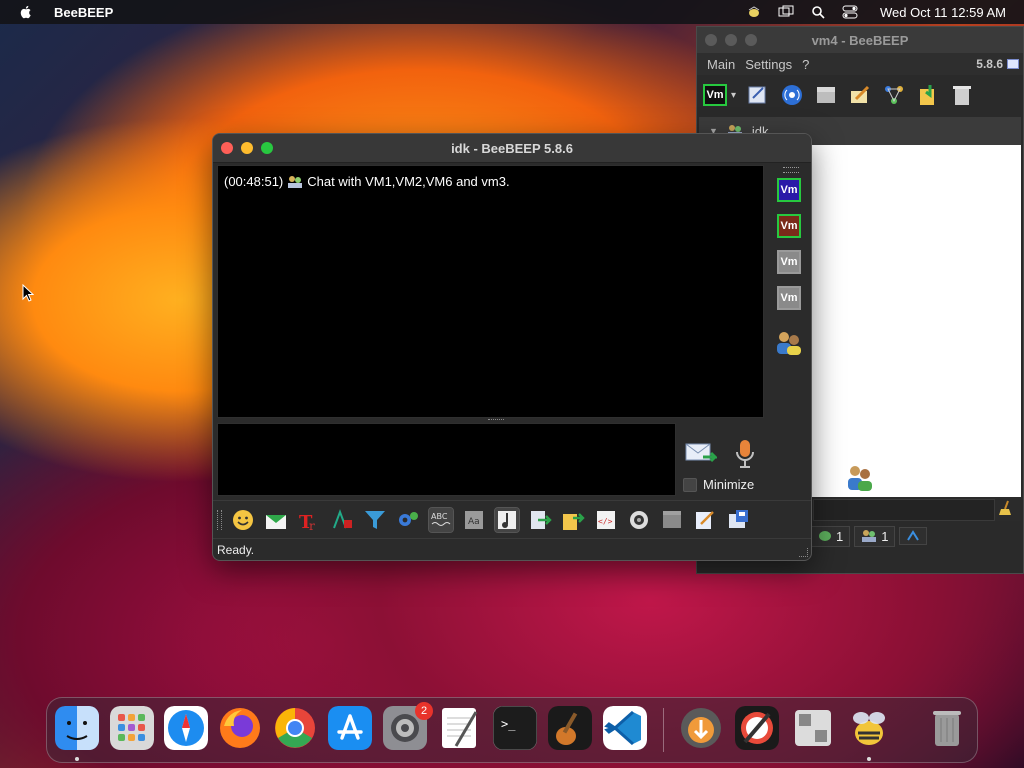 The height and width of the screenshot is (768, 1024). What do you see at coordinates (885, 536) in the screenshot?
I see `users-count: 1` at bounding box center [885, 536].